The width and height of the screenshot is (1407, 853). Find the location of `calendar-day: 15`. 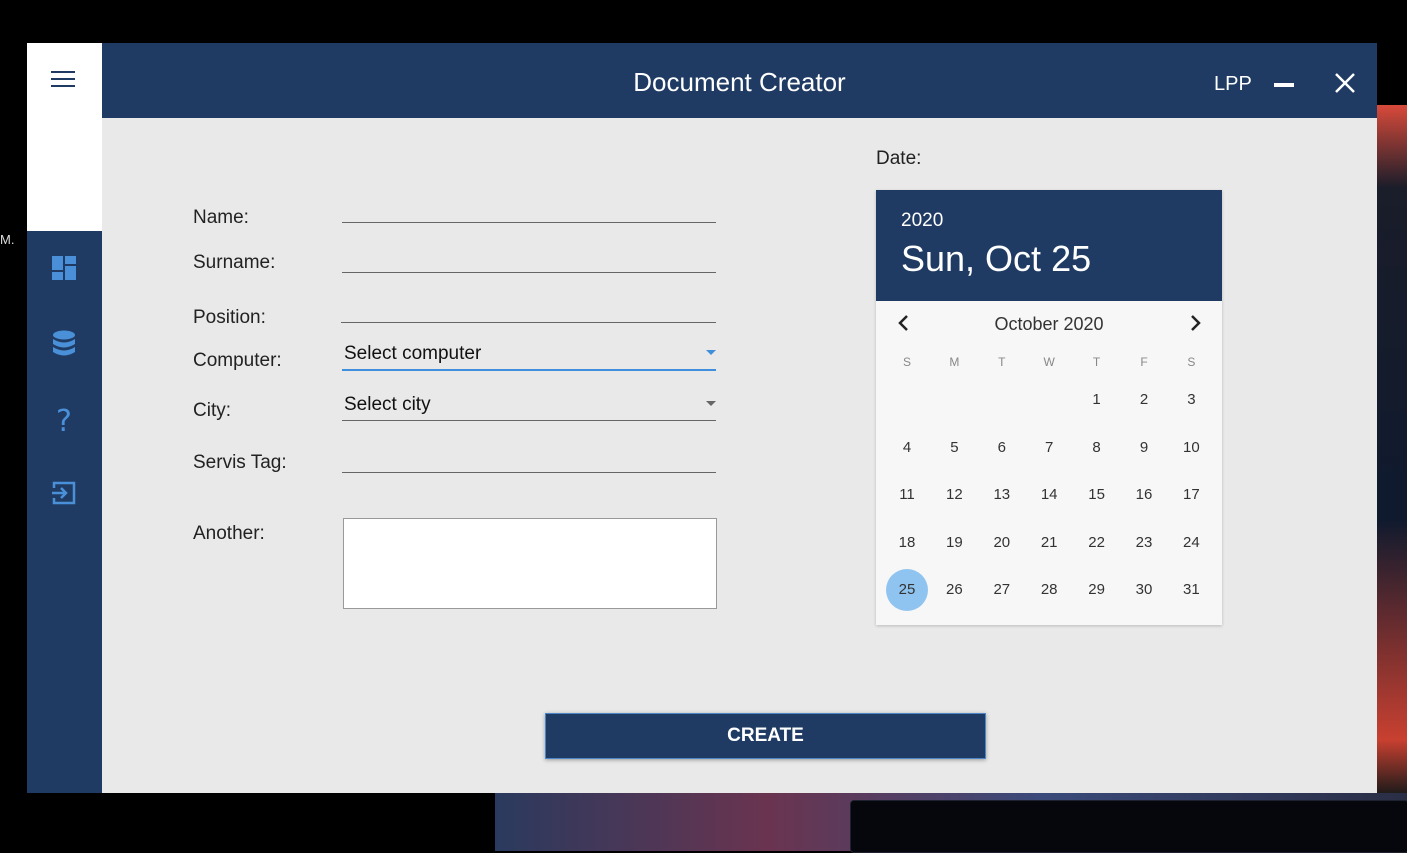

calendar-day: 15 is located at coordinates (1097, 495).